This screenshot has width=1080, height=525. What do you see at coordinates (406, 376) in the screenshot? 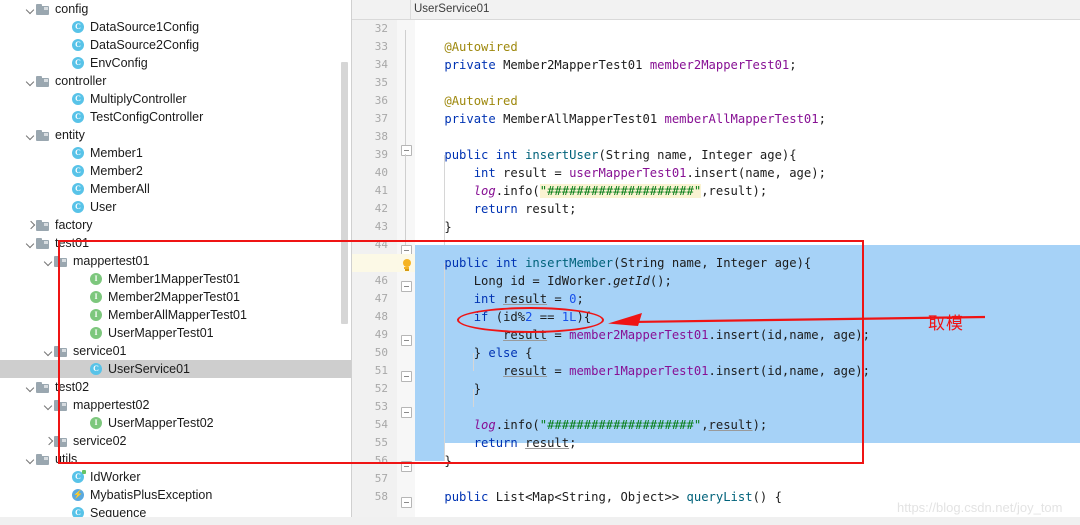
I see `fold-marker-else` at bounding box center [406, 376].